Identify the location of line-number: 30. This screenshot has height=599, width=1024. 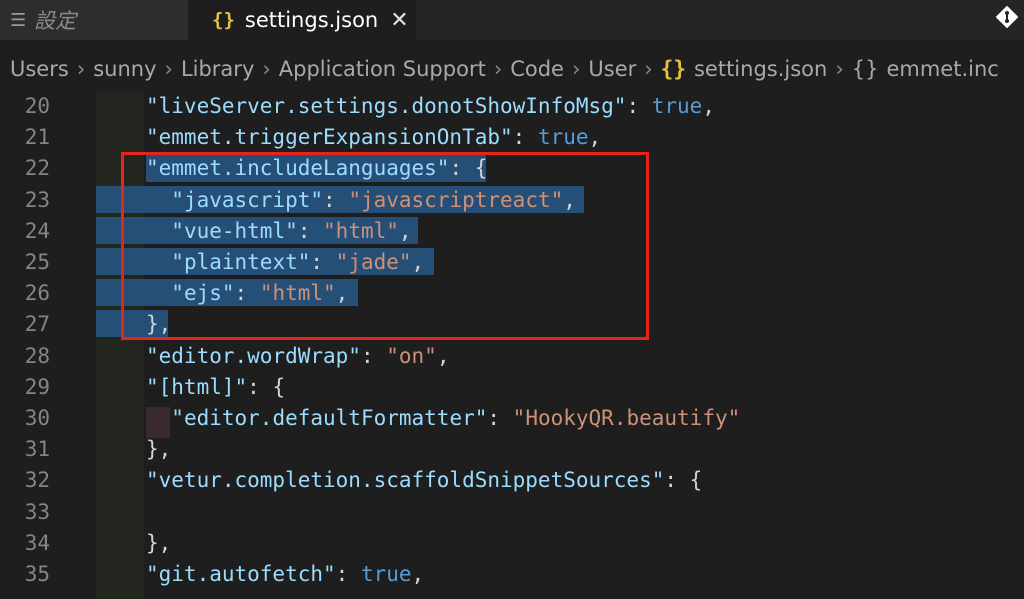
(37, 418).